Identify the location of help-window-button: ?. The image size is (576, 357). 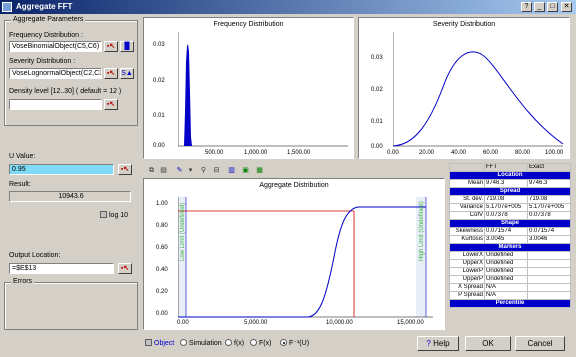
(526, 7).